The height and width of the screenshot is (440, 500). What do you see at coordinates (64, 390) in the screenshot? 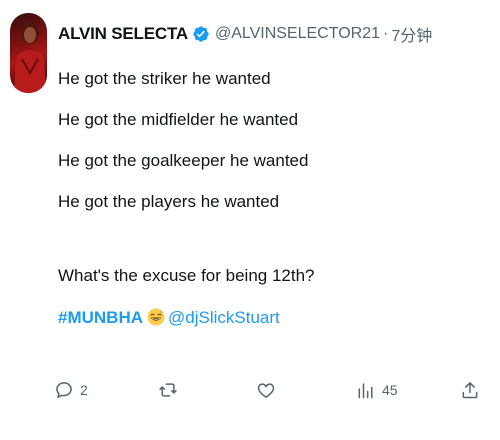
I see `reply-icon` at bounding box center [64, 390].